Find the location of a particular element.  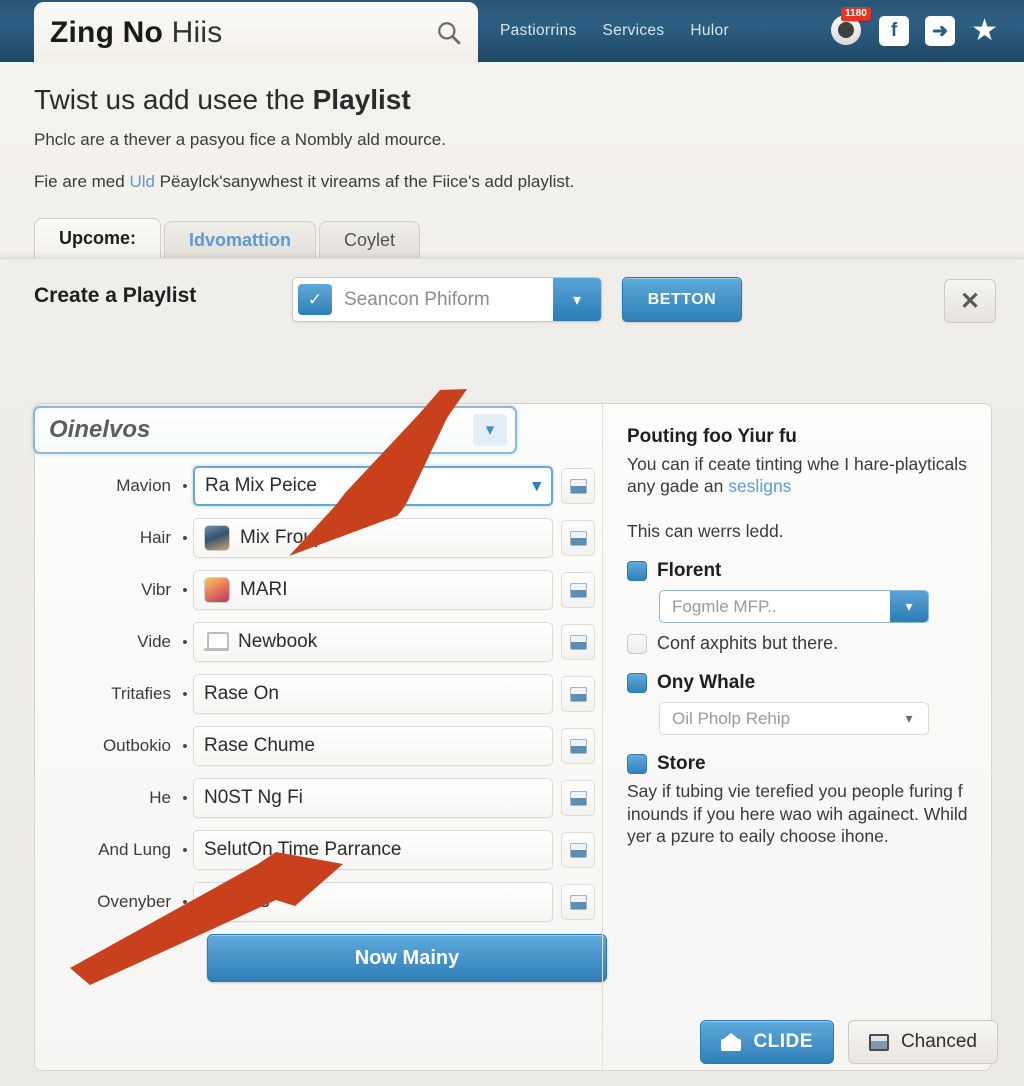

option-ony-whale: Ony Whale is located at coordinates (798, 683).